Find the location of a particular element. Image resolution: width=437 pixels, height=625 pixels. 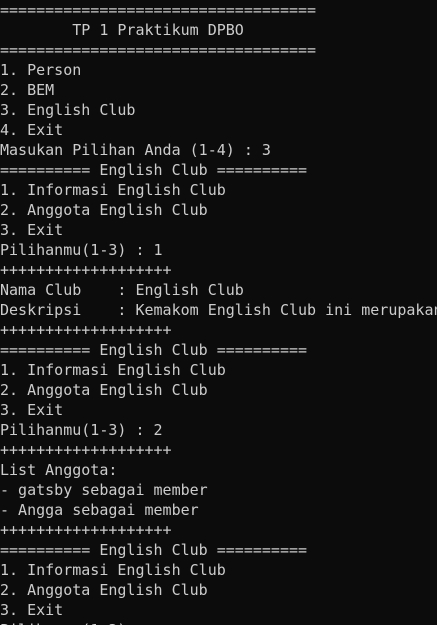

console-line: 1. Person is located at coordinates (41, 70).